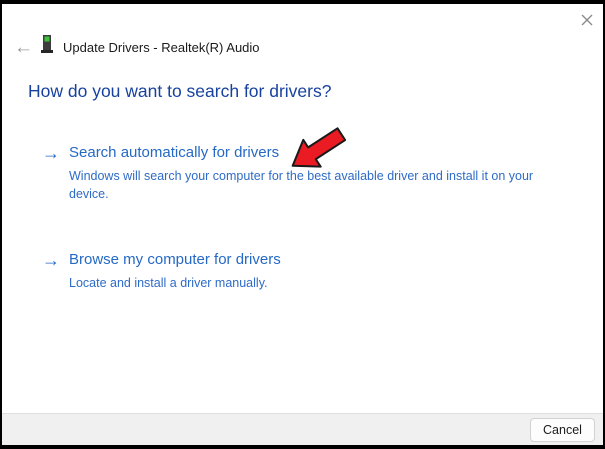 Image resolution: width=605 pixels, height=449 pixels. I want to click on wizard-header: ← Update Drivers - Realtek(R) Audio, so click(137, 47).